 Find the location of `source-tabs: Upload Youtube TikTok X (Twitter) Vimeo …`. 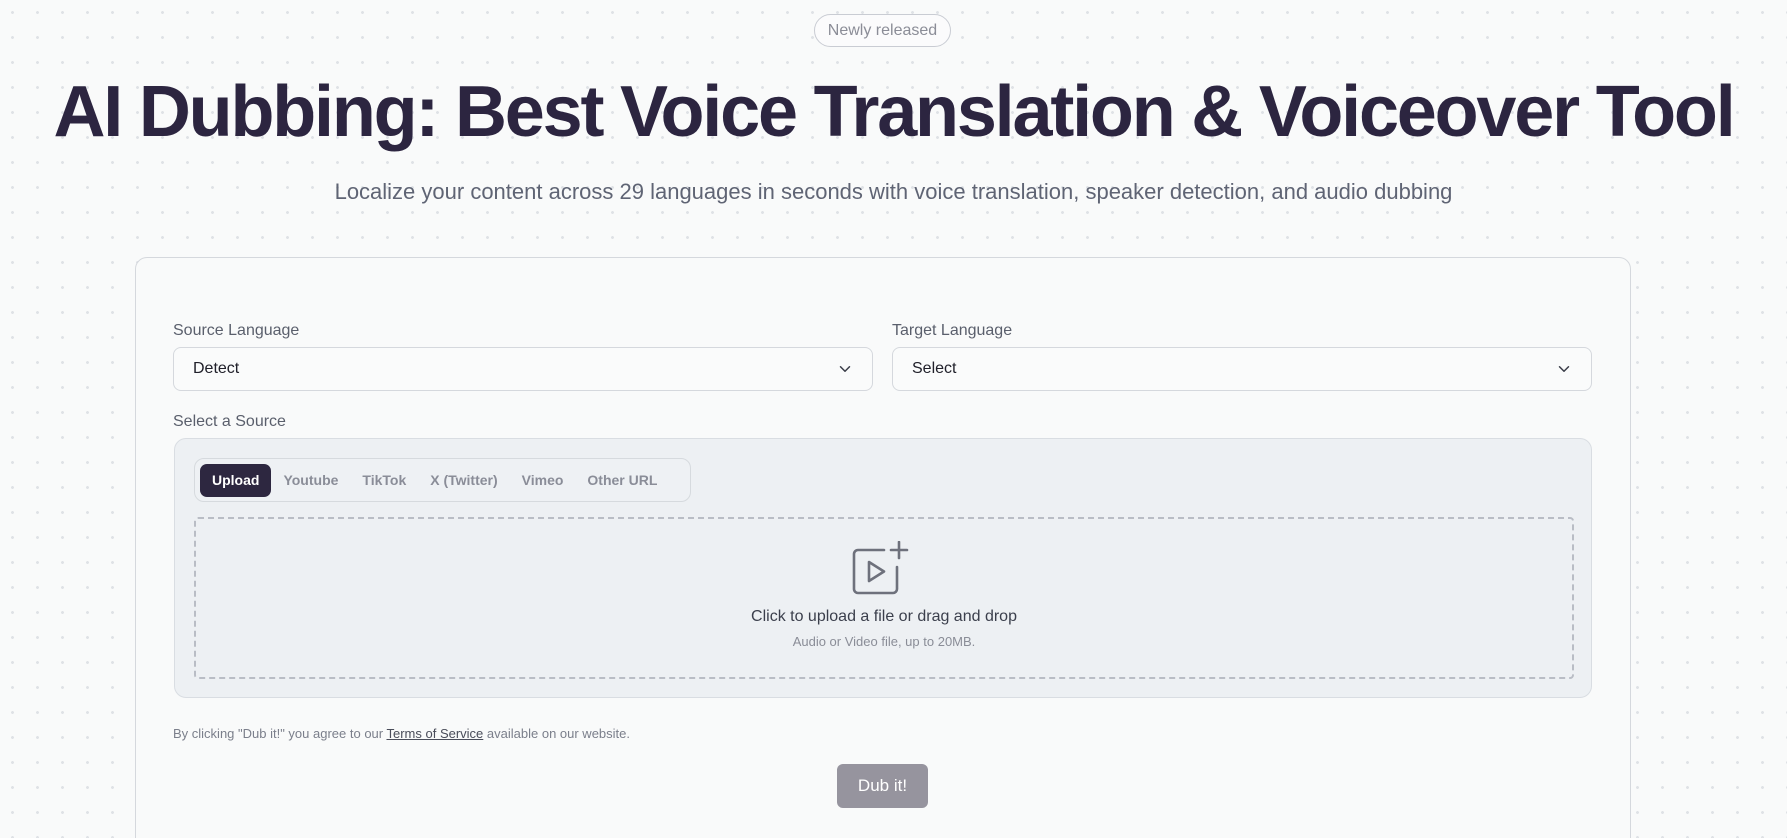

source-tabs: Upload Youtube TikTok X (Twitter) Vimeo … is located at coordinates (442, 480).